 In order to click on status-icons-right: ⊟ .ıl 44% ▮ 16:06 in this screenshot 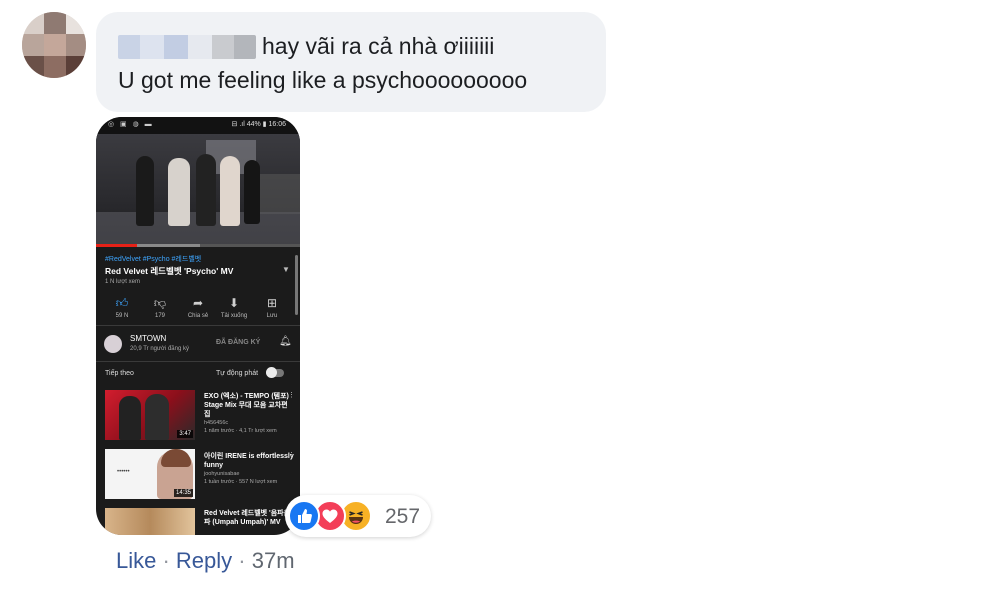, I will do `click(258, 124)`.